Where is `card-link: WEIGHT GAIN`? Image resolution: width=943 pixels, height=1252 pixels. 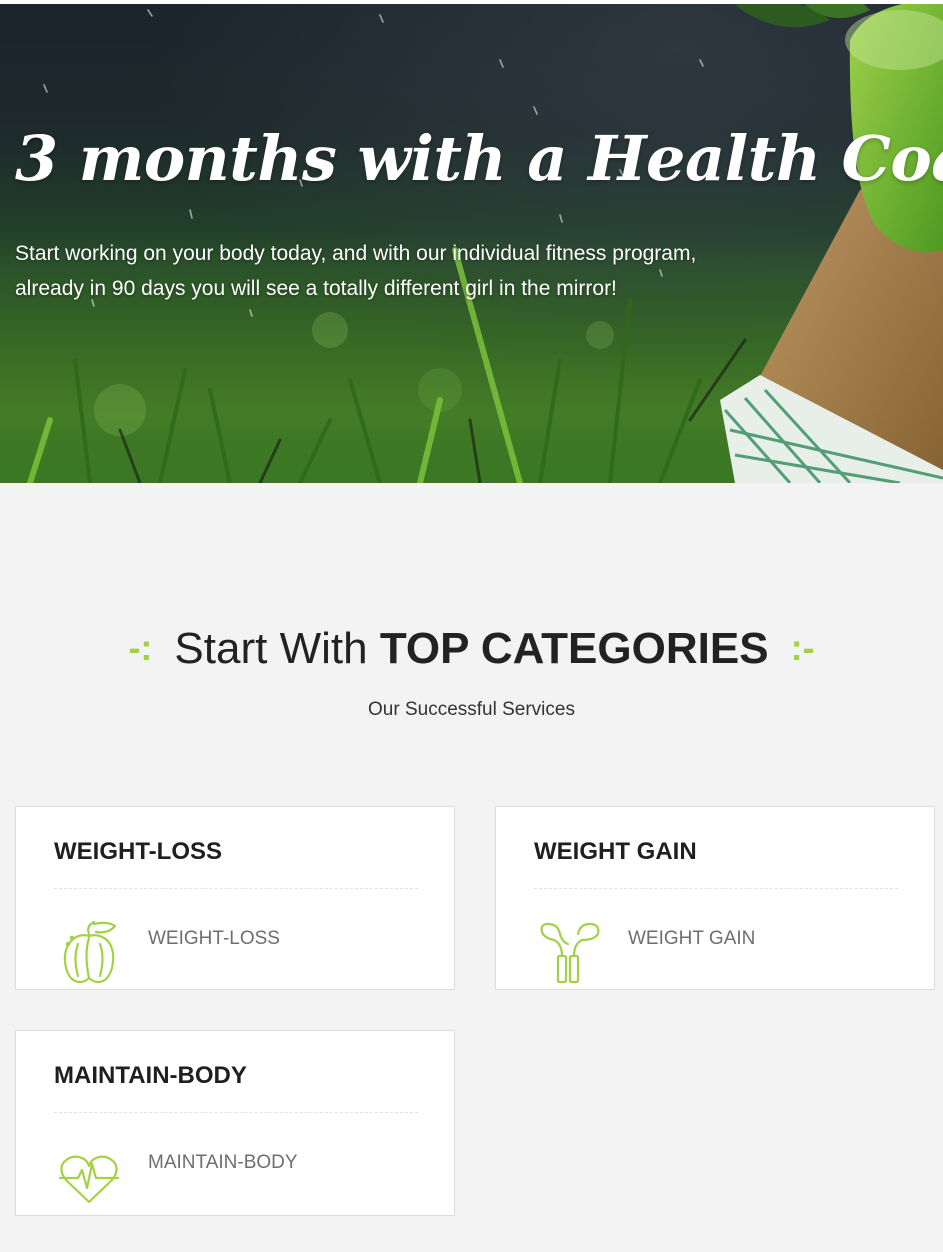 card-link: WEIGHT GAIN is located at coordinates (691, 939).